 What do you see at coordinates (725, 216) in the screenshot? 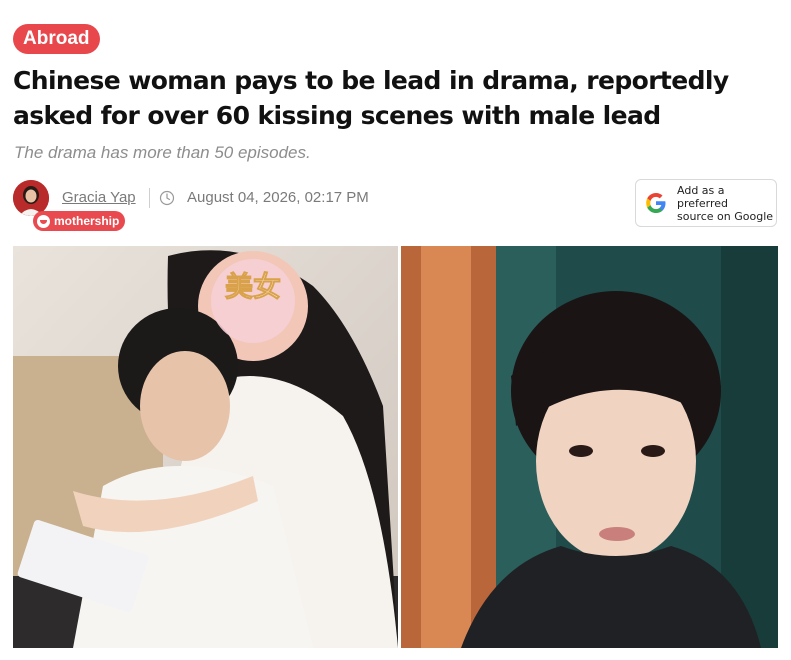
I see `google-button-line2: source on Google` at bounding box center [725, 216].